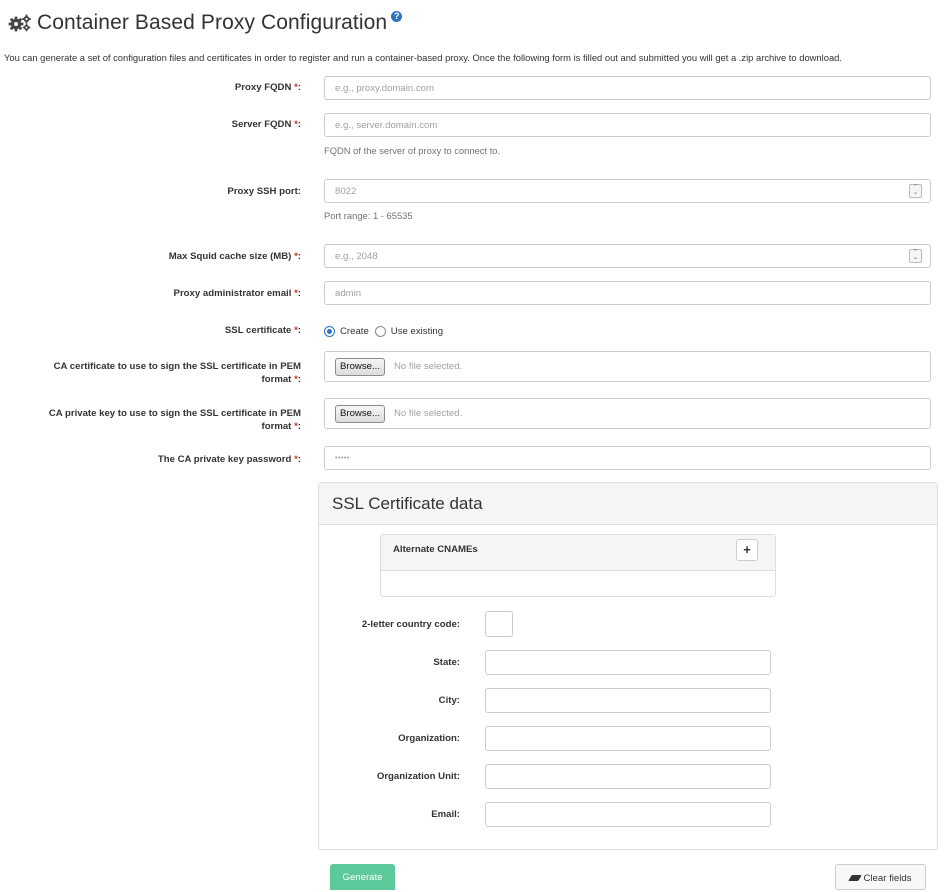 This screenshot has width=945, height=892. Describe the element at coordinates (410, 624) in the screenshot. I see `country-label: 2-letter country code:` at that location.